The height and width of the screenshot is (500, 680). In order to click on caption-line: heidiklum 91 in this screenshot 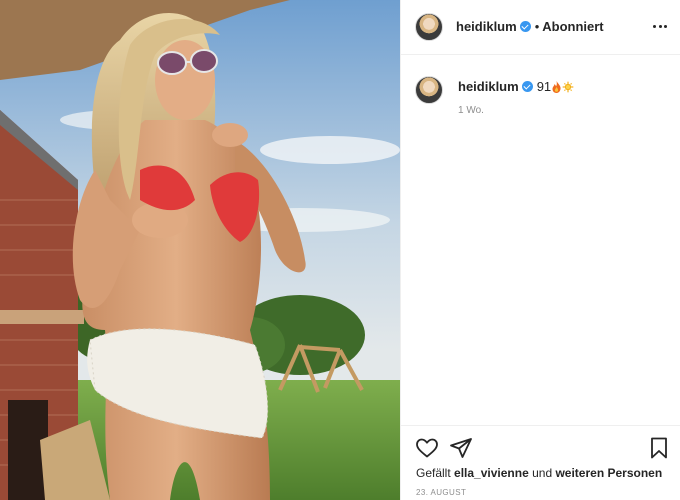, I will do `click(516, 86)`.